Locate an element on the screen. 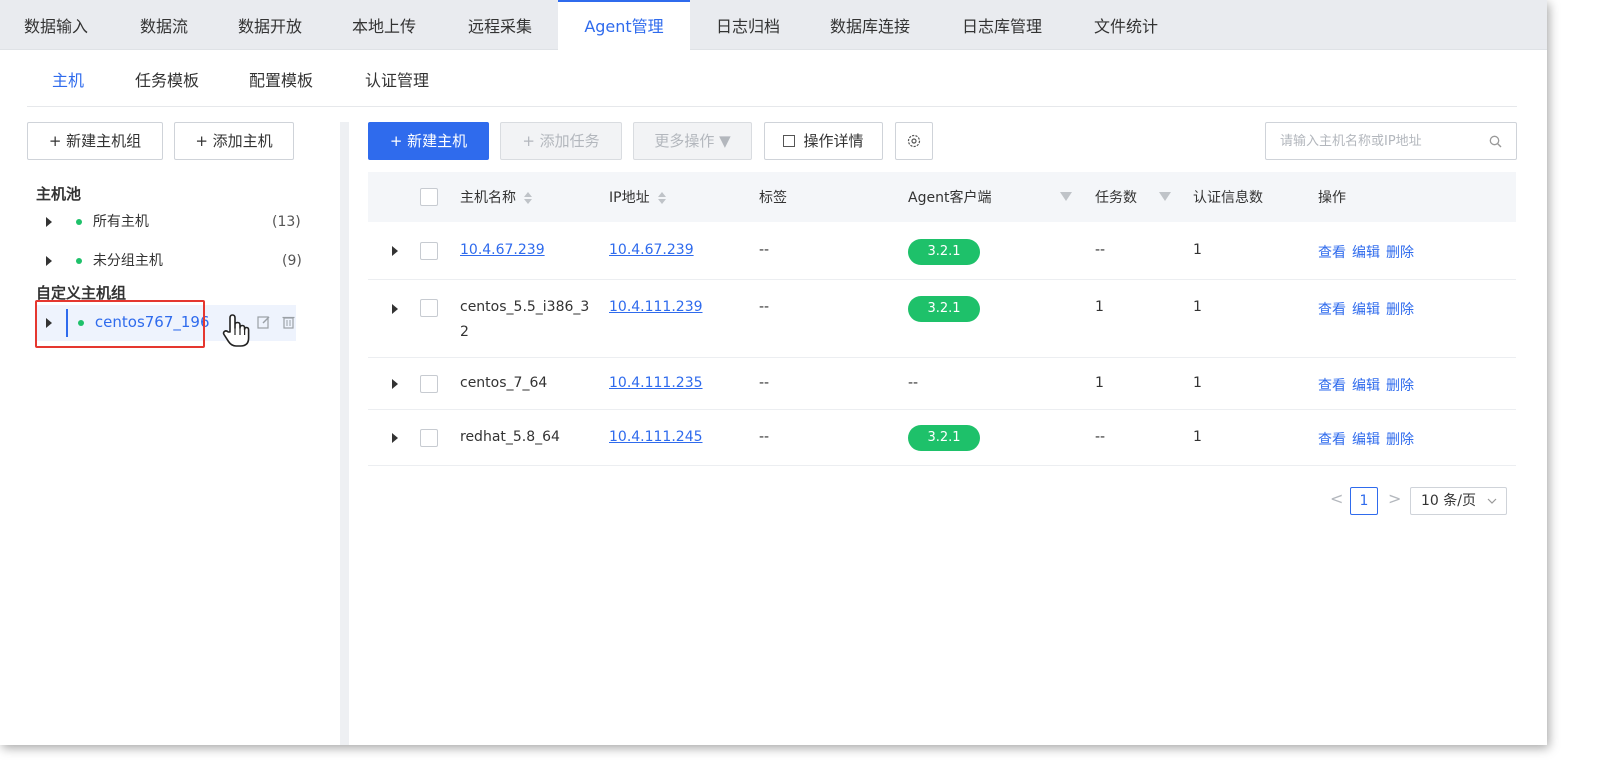  tree-item-label: 所有主机 is located at coordinates (120, 222).